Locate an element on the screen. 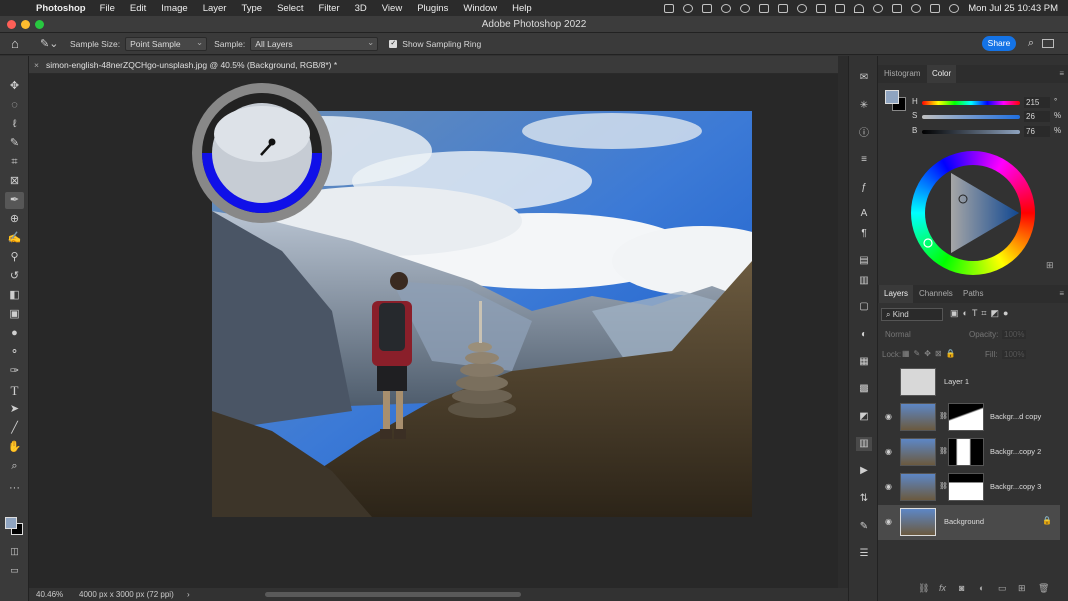 The height and width of the screenshot is (601, 1068). brightness-slider is located at coordinates (971, 132).